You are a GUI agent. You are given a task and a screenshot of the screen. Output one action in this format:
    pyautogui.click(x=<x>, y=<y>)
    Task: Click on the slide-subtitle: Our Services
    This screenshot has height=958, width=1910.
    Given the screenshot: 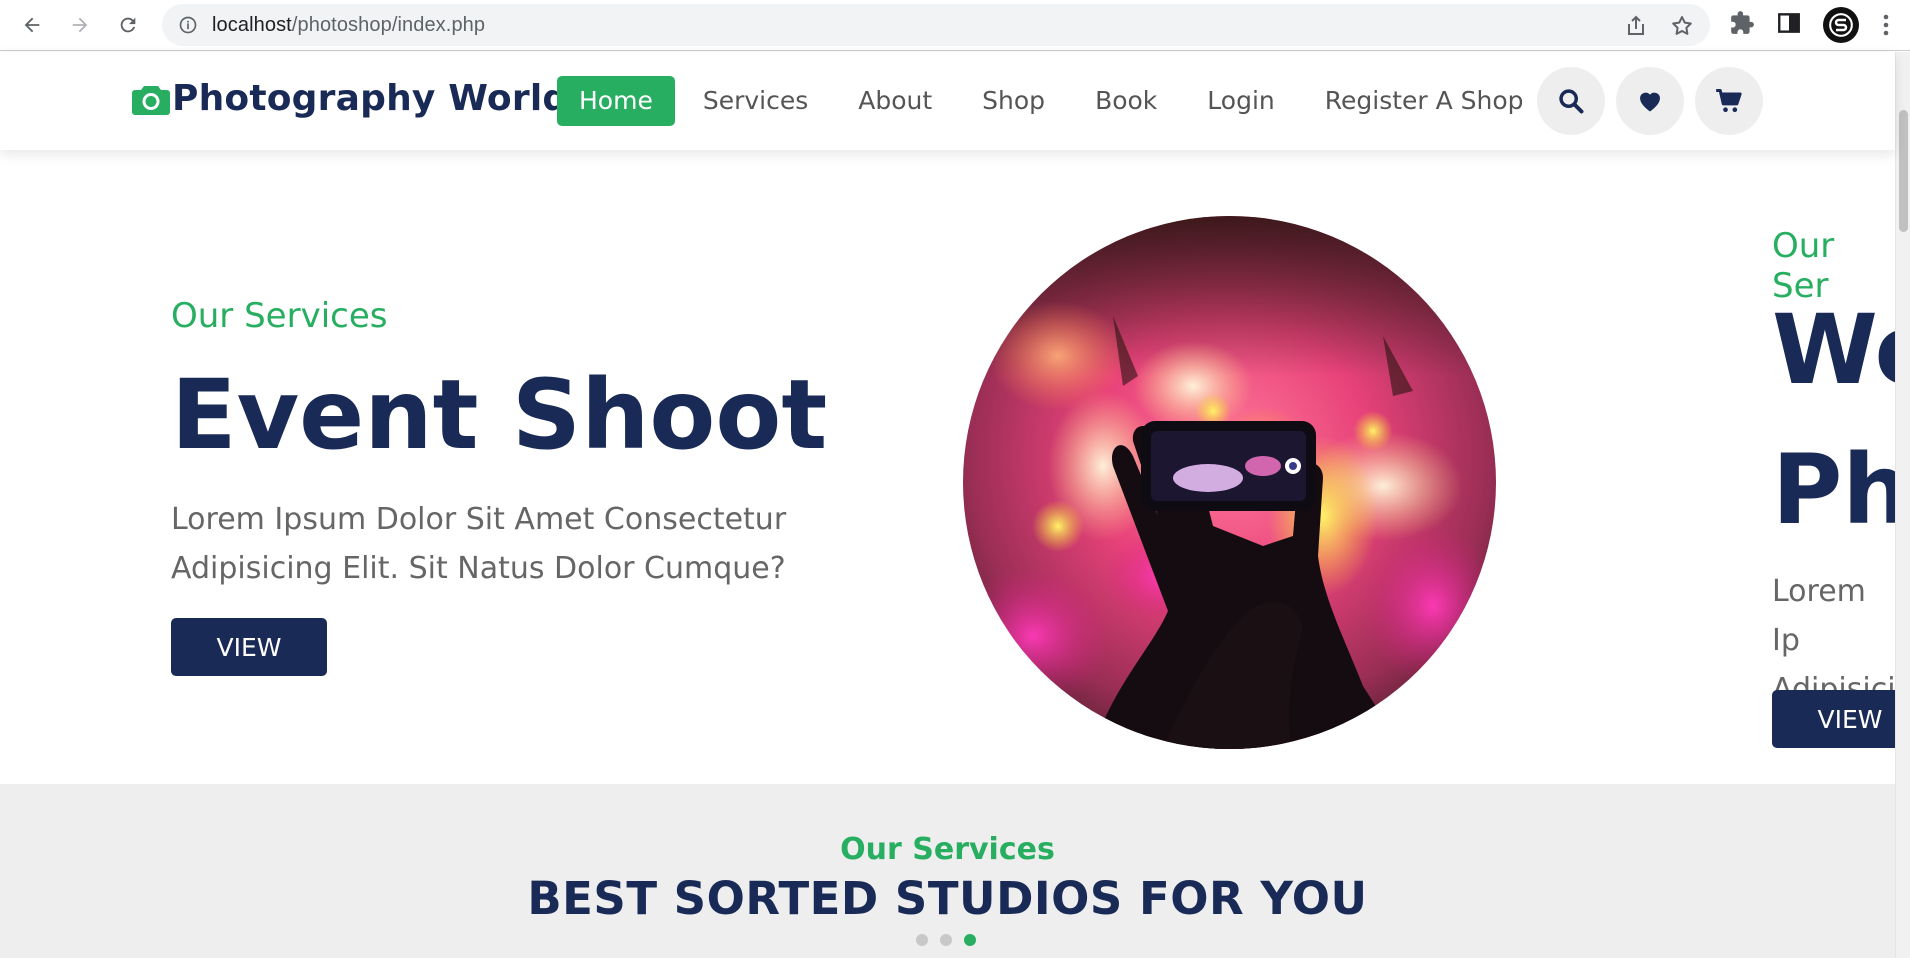 What is the action you would take?
    pyautogui.click(x=279, y=316)
    